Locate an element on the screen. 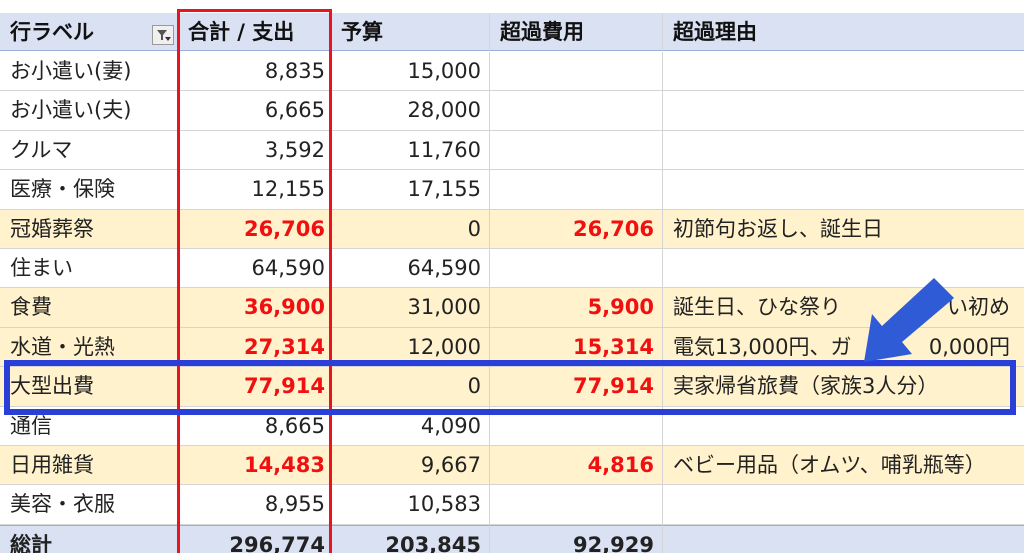 The image size is (1024, 553). spend-cell: 27,314 is located at coordinates (254, 347).